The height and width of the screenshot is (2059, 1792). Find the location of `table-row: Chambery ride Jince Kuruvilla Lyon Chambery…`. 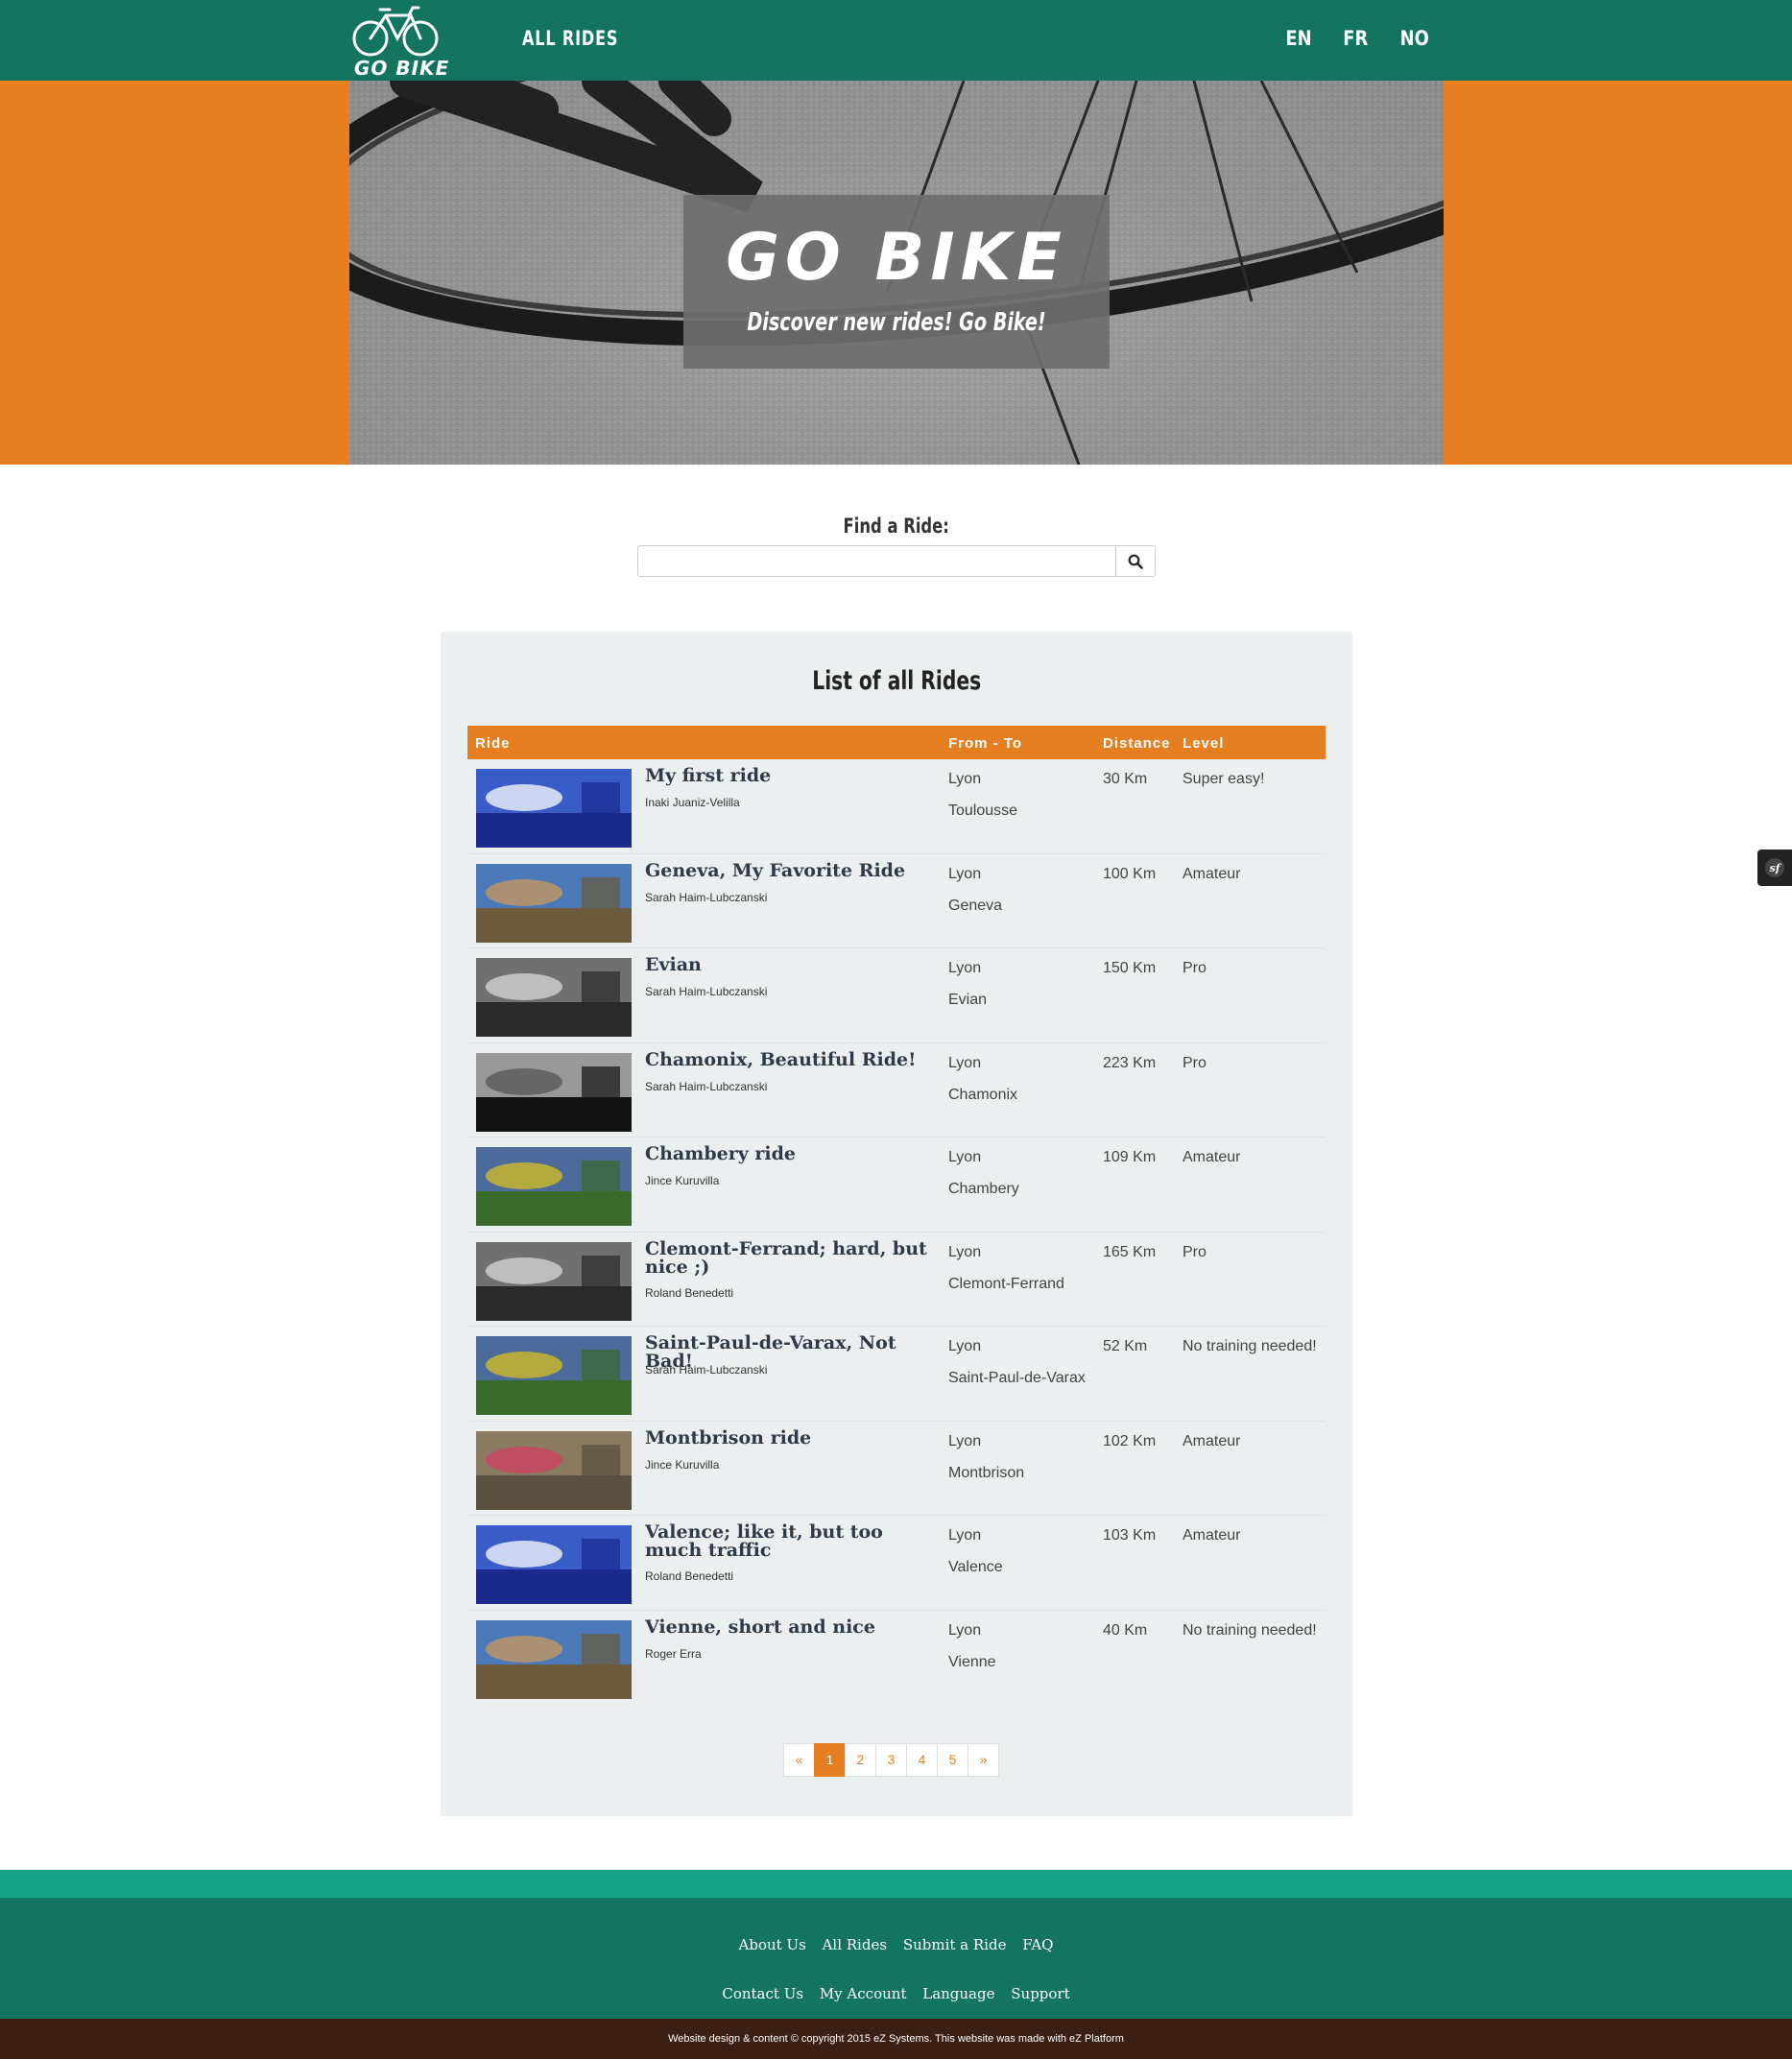

table-row: Chambery ride Jince Kuruvilla Lyon Chambery… is located at coordinates (896, 1185).